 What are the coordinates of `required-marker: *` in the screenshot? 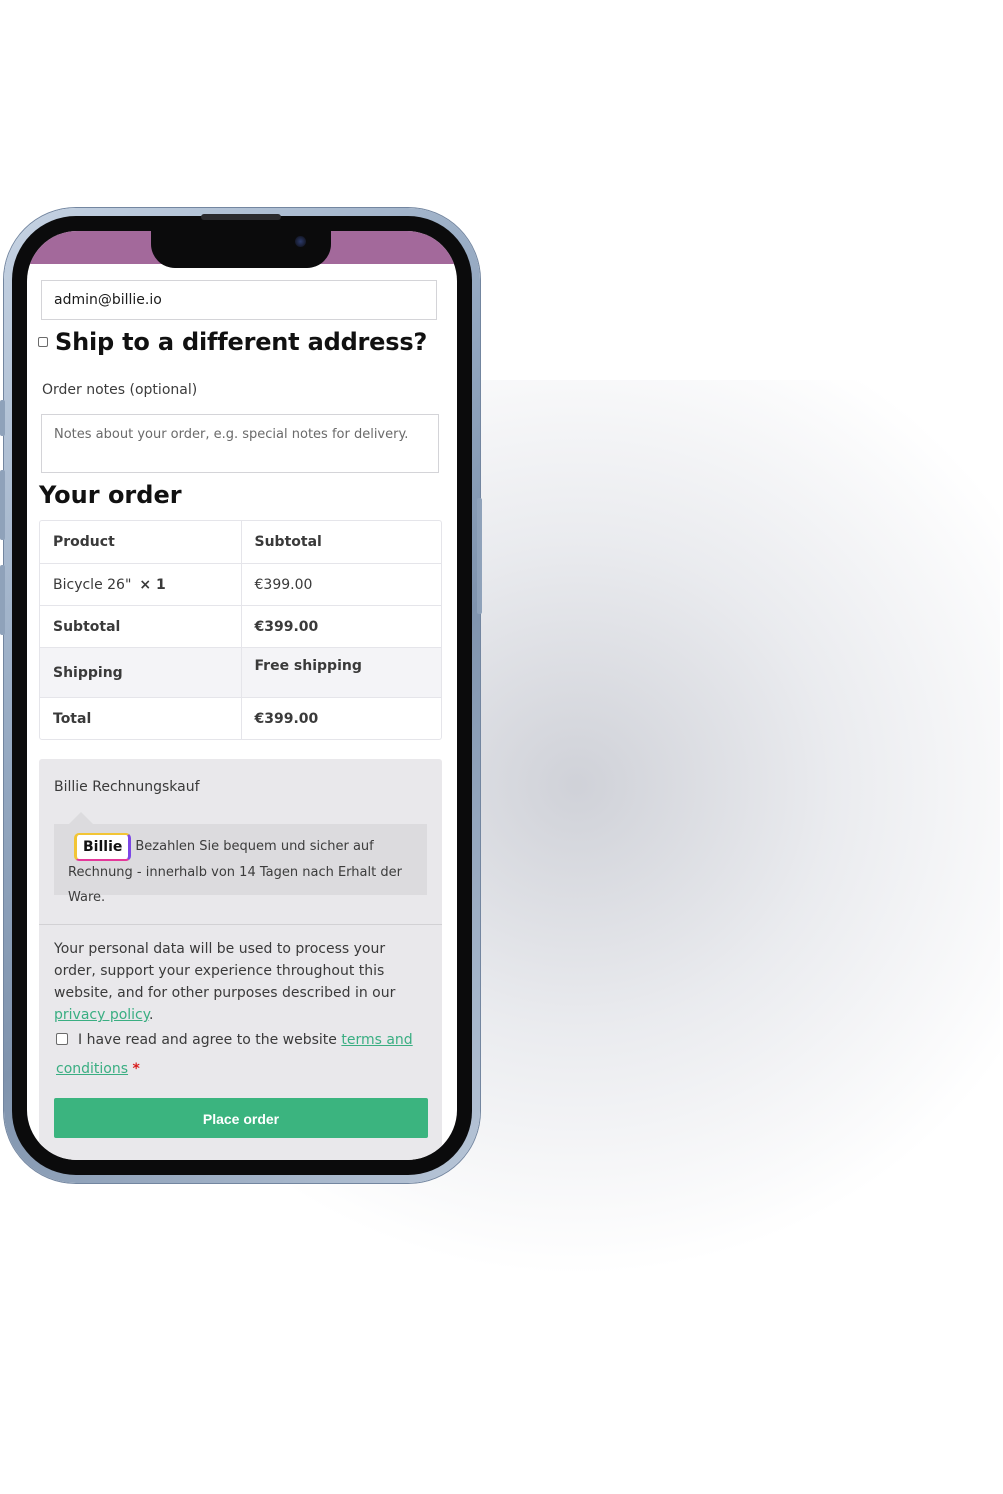 It's located at (136, 1069).